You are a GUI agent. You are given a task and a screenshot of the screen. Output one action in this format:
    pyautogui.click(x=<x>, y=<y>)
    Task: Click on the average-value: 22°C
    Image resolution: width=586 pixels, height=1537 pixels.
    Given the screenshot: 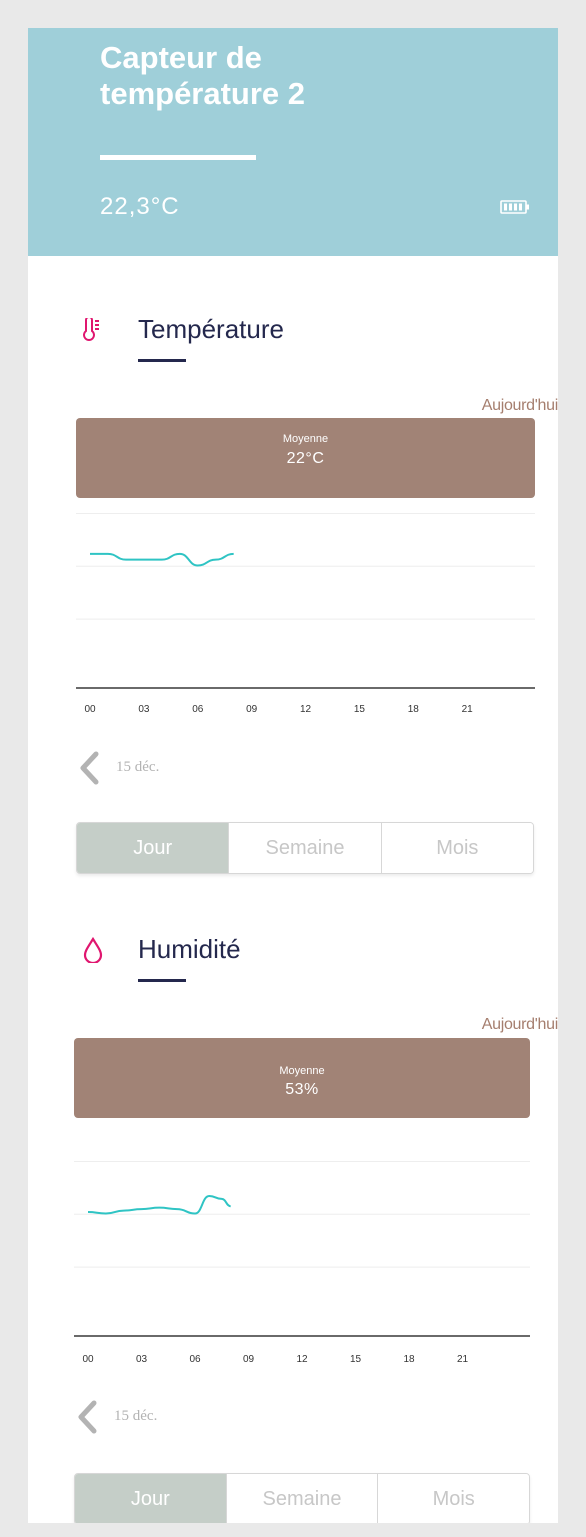 What is the action you would take?
    pyautogui.click(x=305, y=458)
    